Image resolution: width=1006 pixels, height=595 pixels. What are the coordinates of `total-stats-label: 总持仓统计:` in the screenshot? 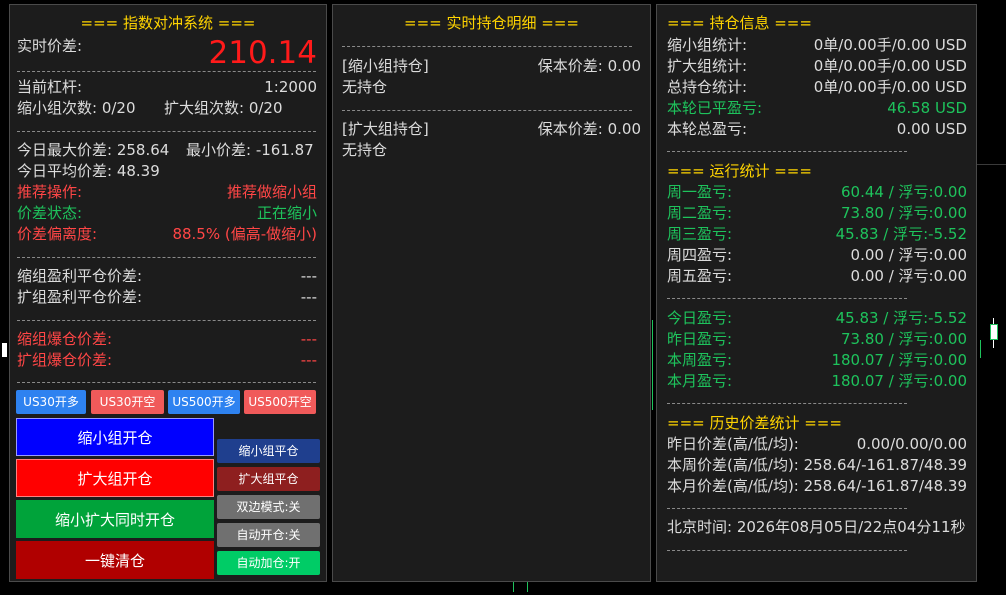 It's located at (707, 87).